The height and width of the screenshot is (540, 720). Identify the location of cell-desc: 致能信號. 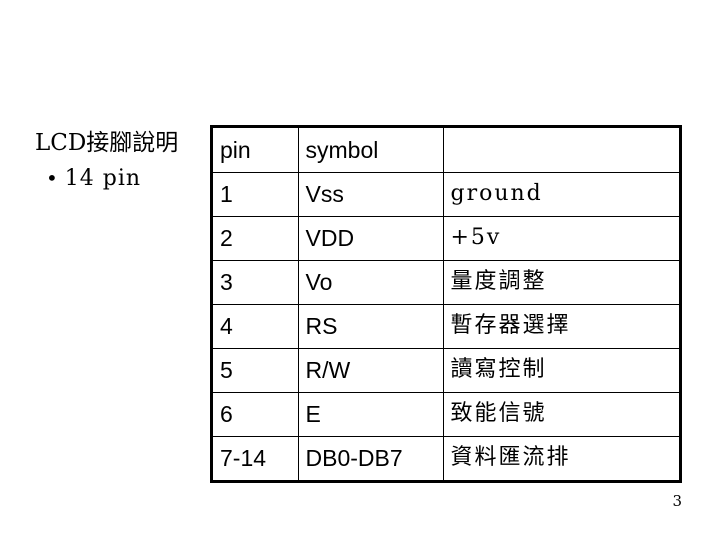
(560, 414).